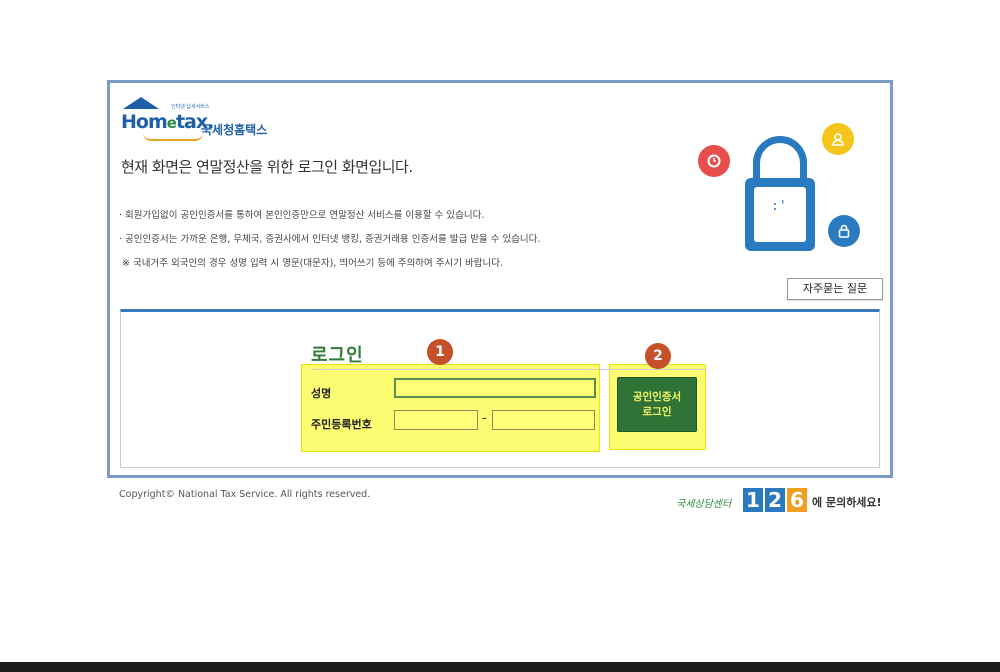 The height and width of the screenshot is (672, 1000). What do you see at coordinates (141, 103) in the screenshot?
I see `house-roof-icon` at bounding box center [141, 103].